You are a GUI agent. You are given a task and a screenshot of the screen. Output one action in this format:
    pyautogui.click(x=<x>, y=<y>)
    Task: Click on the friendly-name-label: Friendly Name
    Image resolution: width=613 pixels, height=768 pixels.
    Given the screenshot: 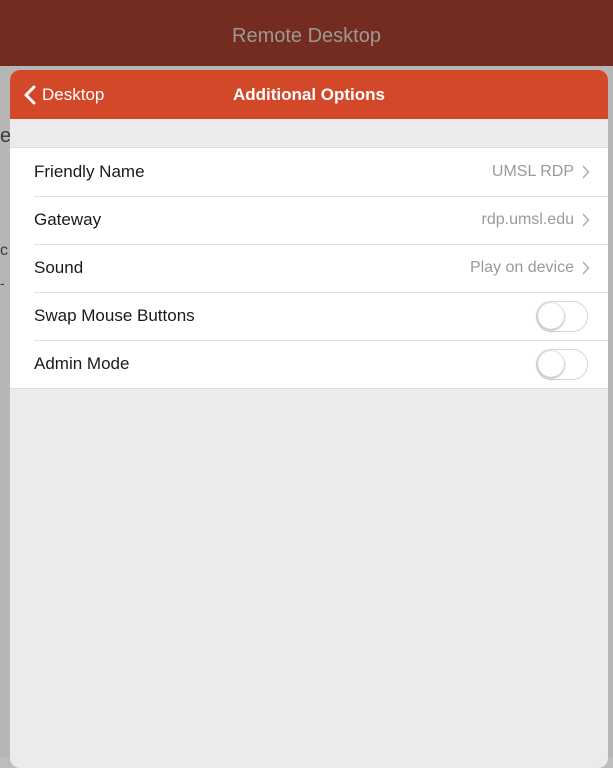 What is the action you would take?
    pyautogui.click(x=89, y=171)
    